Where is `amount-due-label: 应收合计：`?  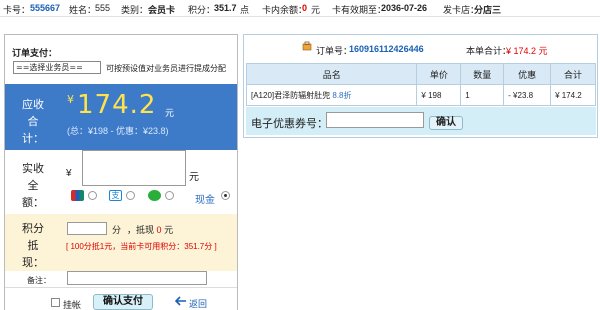
amount-due-label: 应收合计： is located at coordinates (33, 122).